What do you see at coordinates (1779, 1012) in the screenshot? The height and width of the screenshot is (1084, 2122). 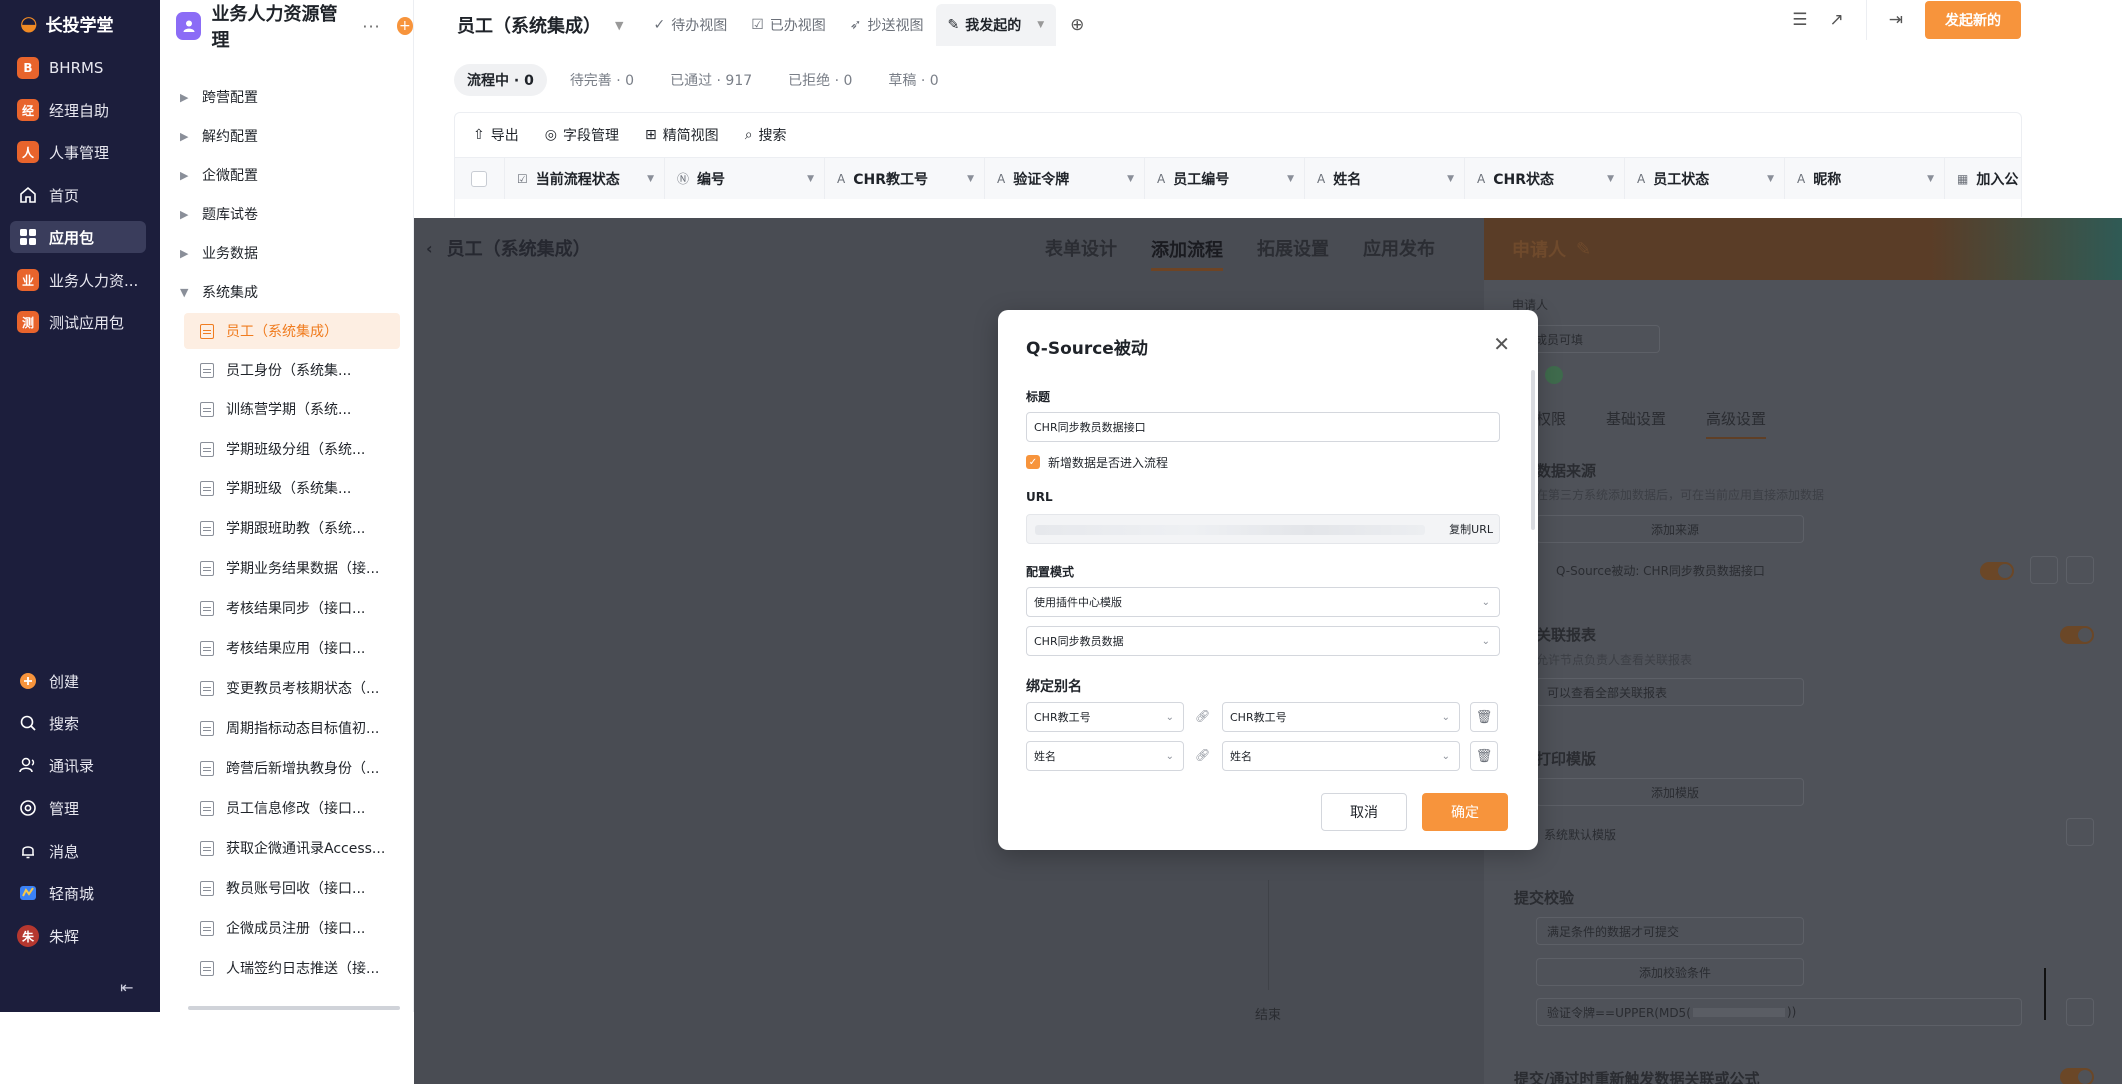 I see `check-formula: 验证令牌==UPPER(MD5( ))` at bounding box center [1779, 1012].